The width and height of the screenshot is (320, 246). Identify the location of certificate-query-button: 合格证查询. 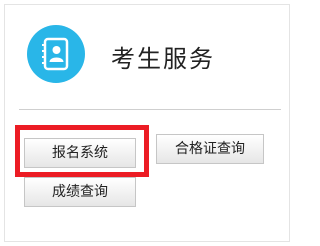
(210, 149).